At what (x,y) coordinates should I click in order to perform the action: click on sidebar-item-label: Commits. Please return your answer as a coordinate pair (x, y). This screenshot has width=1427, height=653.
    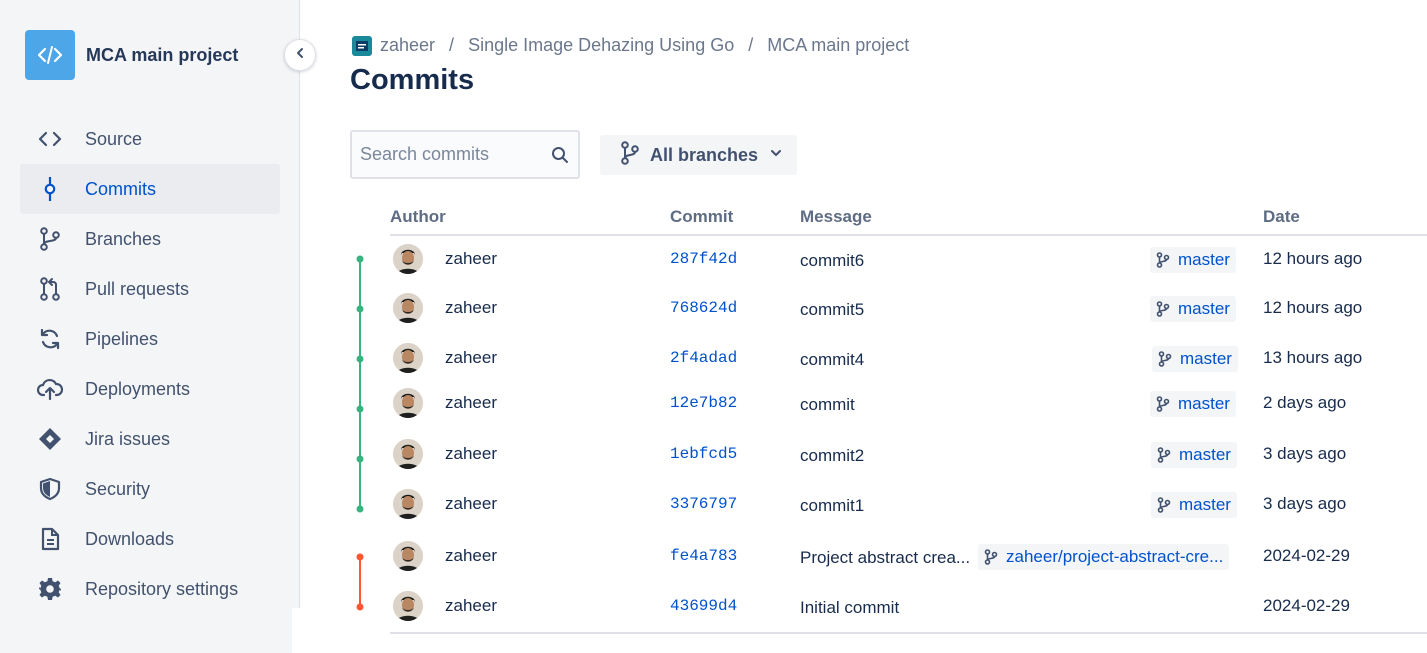
    Looking at the image, I should click on (120, 188).